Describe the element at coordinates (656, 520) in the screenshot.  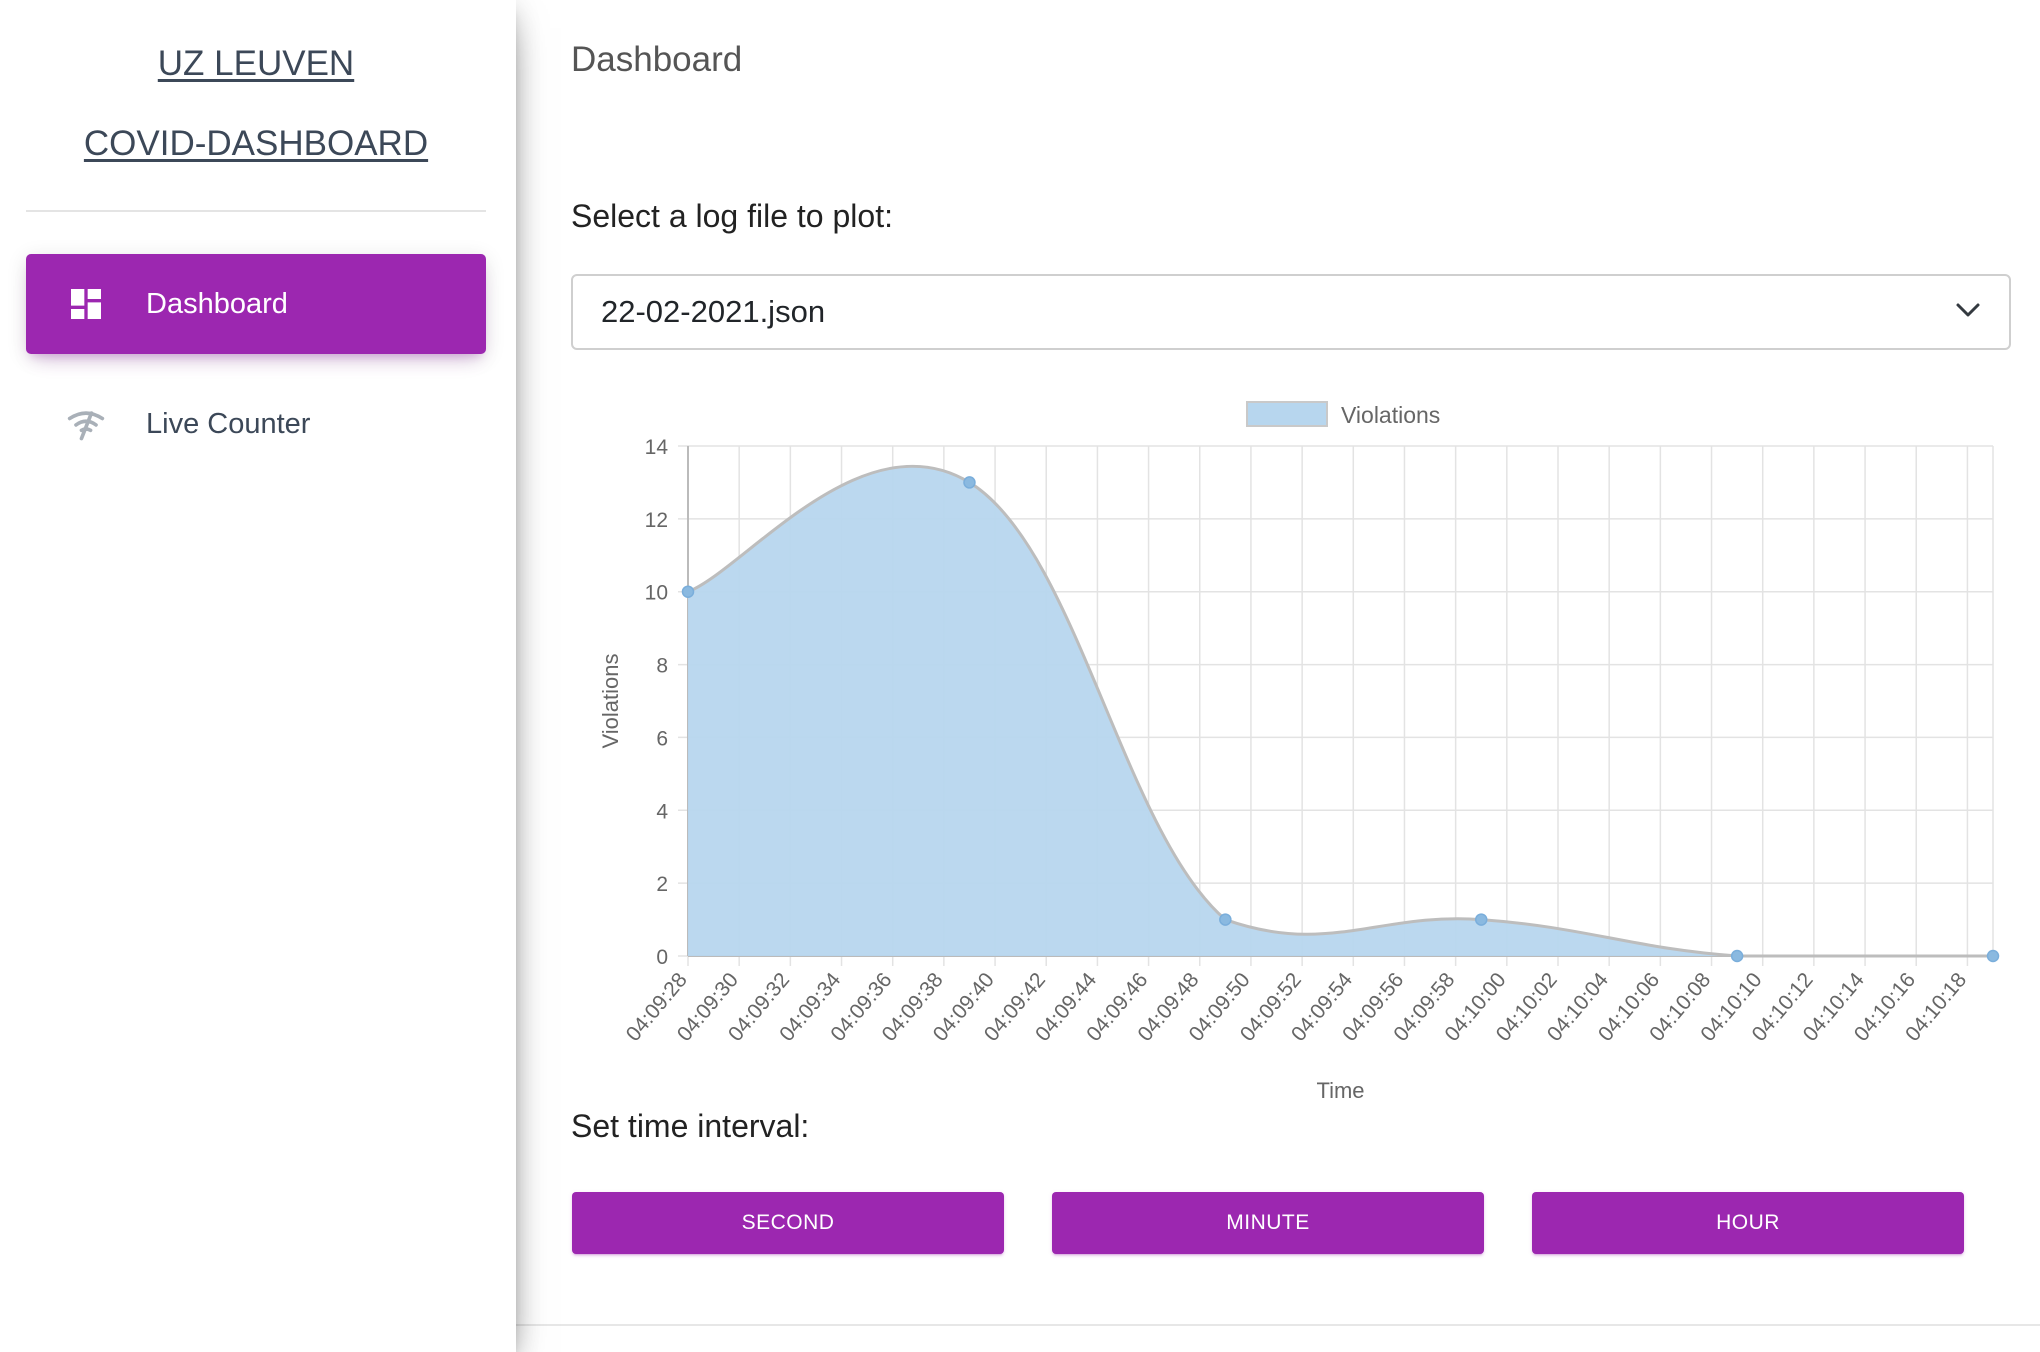
I see `y-tick-label: 12` at that location.